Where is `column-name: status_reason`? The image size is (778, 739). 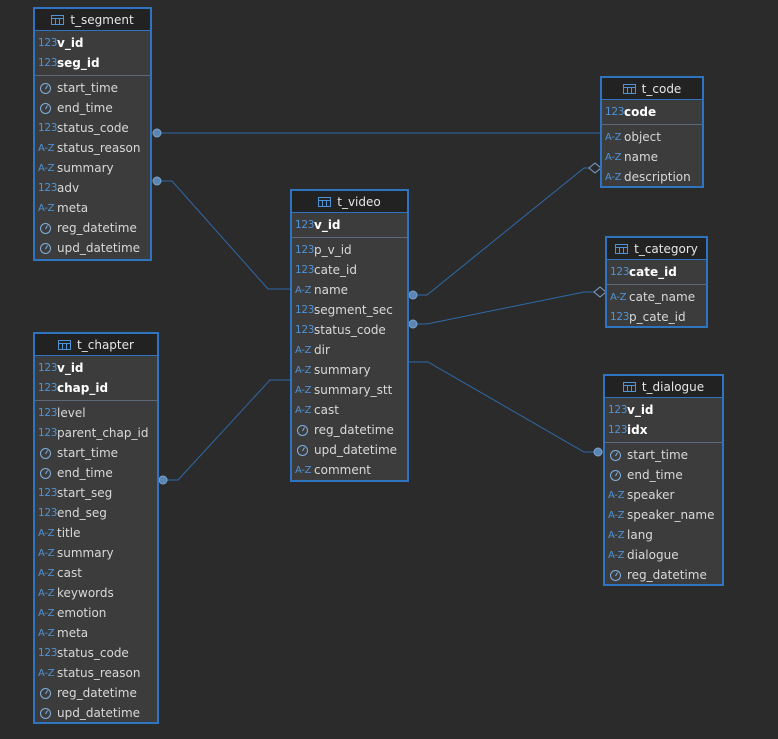 column-name: status_reason is located at coordinates (99, 673).